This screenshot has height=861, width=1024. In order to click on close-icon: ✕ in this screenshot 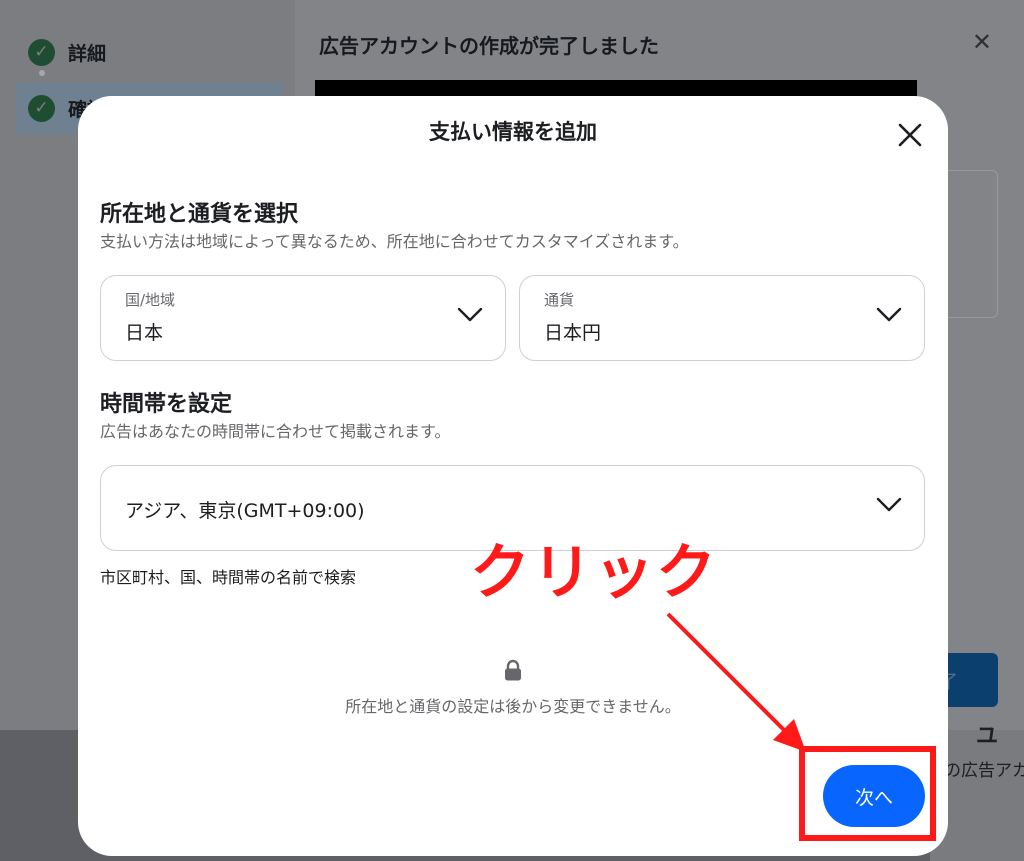, I will do `click(982, 42)`.